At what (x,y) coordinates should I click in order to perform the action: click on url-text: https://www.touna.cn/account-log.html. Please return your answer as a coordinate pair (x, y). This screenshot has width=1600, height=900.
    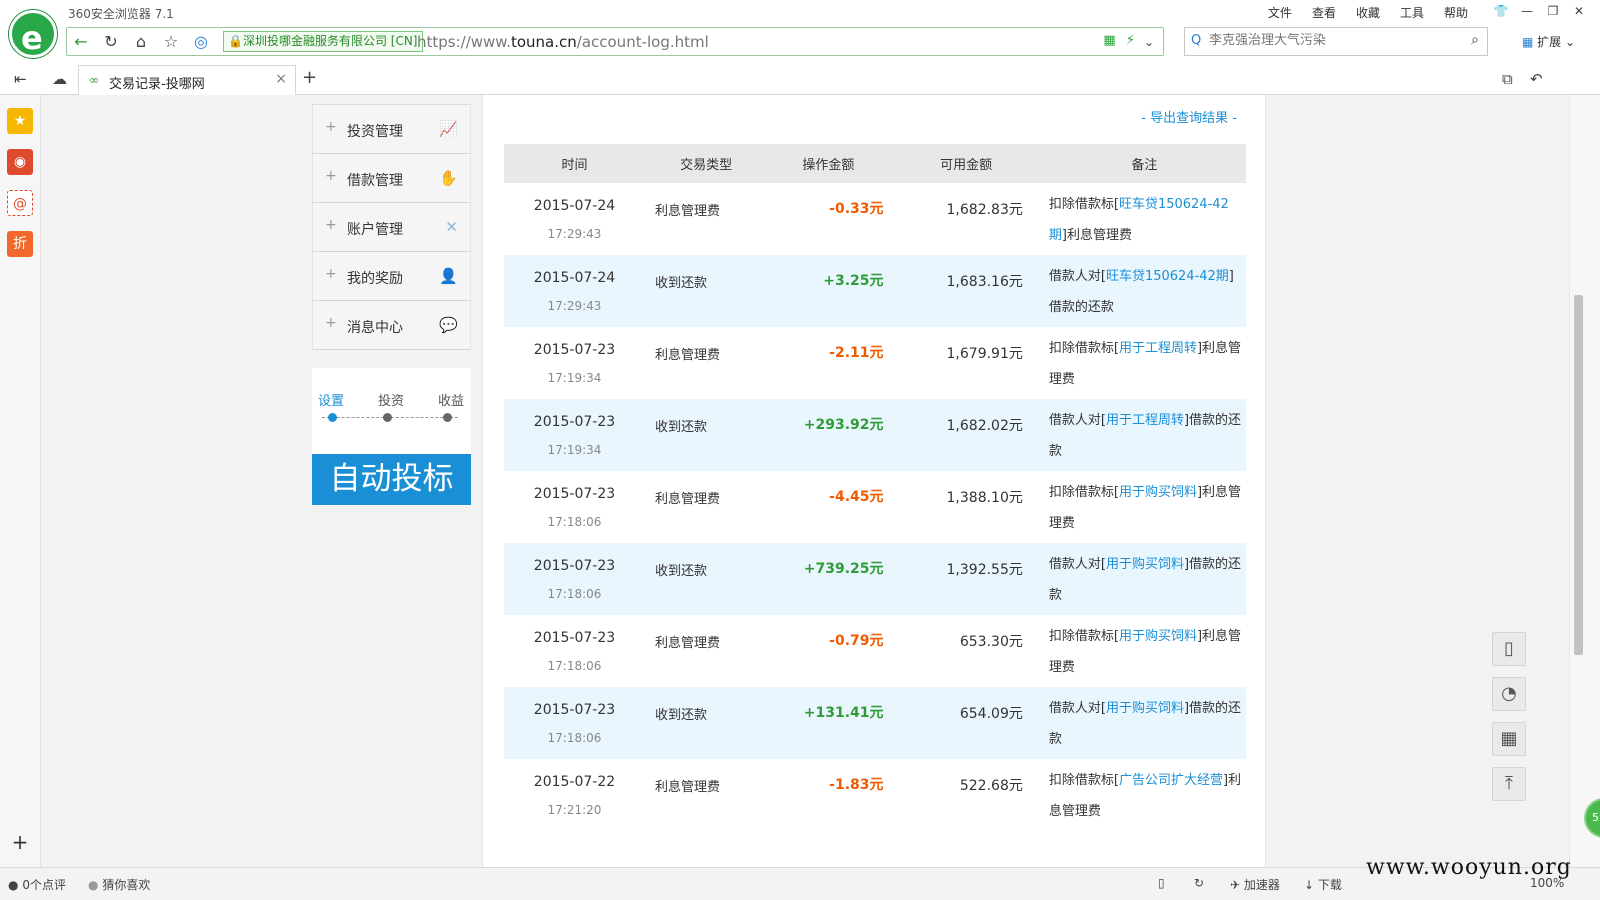
    Looking at the image, I should click on (563, 42).